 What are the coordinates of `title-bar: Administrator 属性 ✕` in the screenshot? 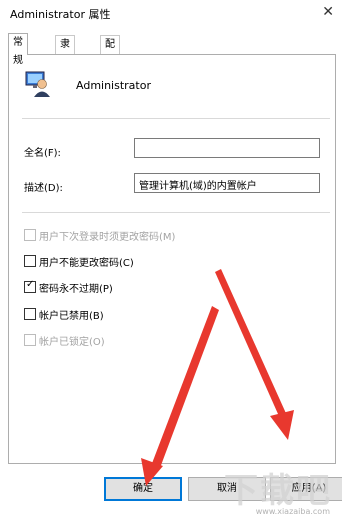 It's located at (171, 14).